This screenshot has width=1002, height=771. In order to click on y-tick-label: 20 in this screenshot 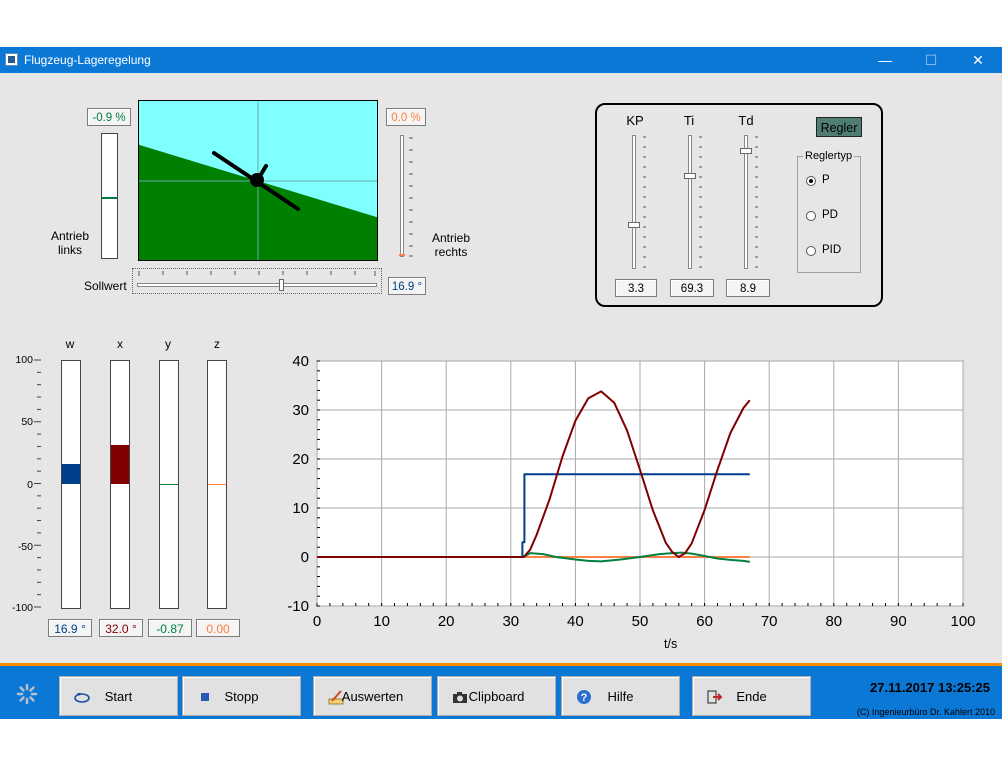, I will do `click(300, 459)`.